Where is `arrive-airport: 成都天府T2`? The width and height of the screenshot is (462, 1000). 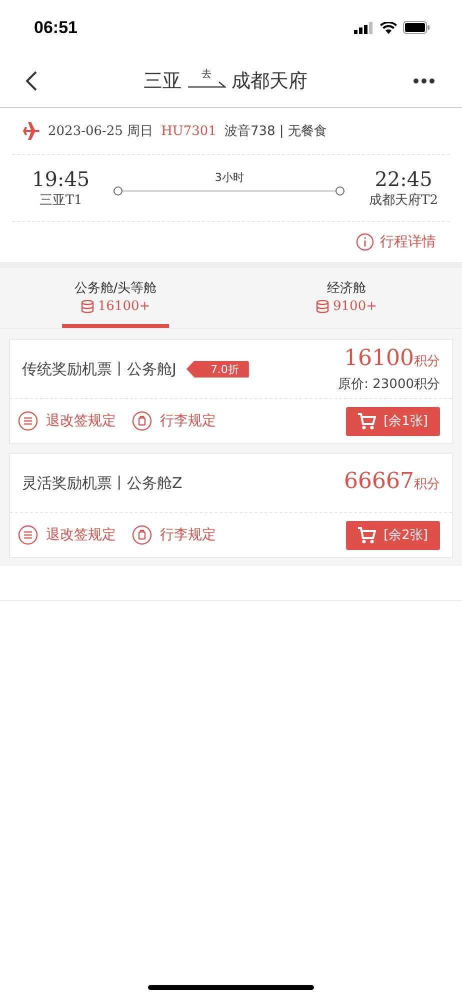
arrive-airport: 成都天府T2 is located at coordinates (403, 200).